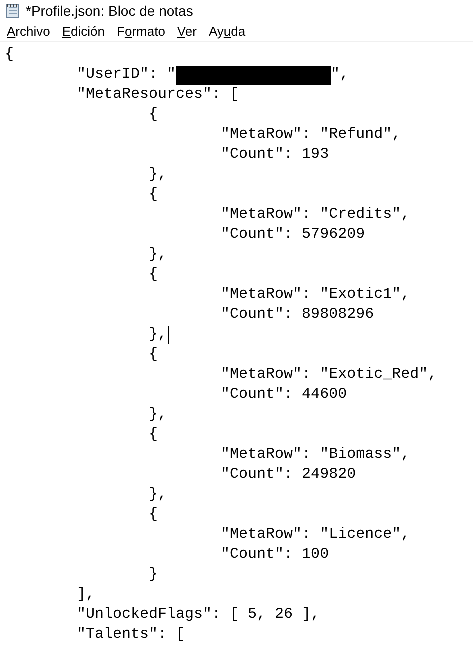 The width and height of the screenshot is (473, 646). I want to click on code-line: "MetaRow": "Licence",, so click(315, 535).